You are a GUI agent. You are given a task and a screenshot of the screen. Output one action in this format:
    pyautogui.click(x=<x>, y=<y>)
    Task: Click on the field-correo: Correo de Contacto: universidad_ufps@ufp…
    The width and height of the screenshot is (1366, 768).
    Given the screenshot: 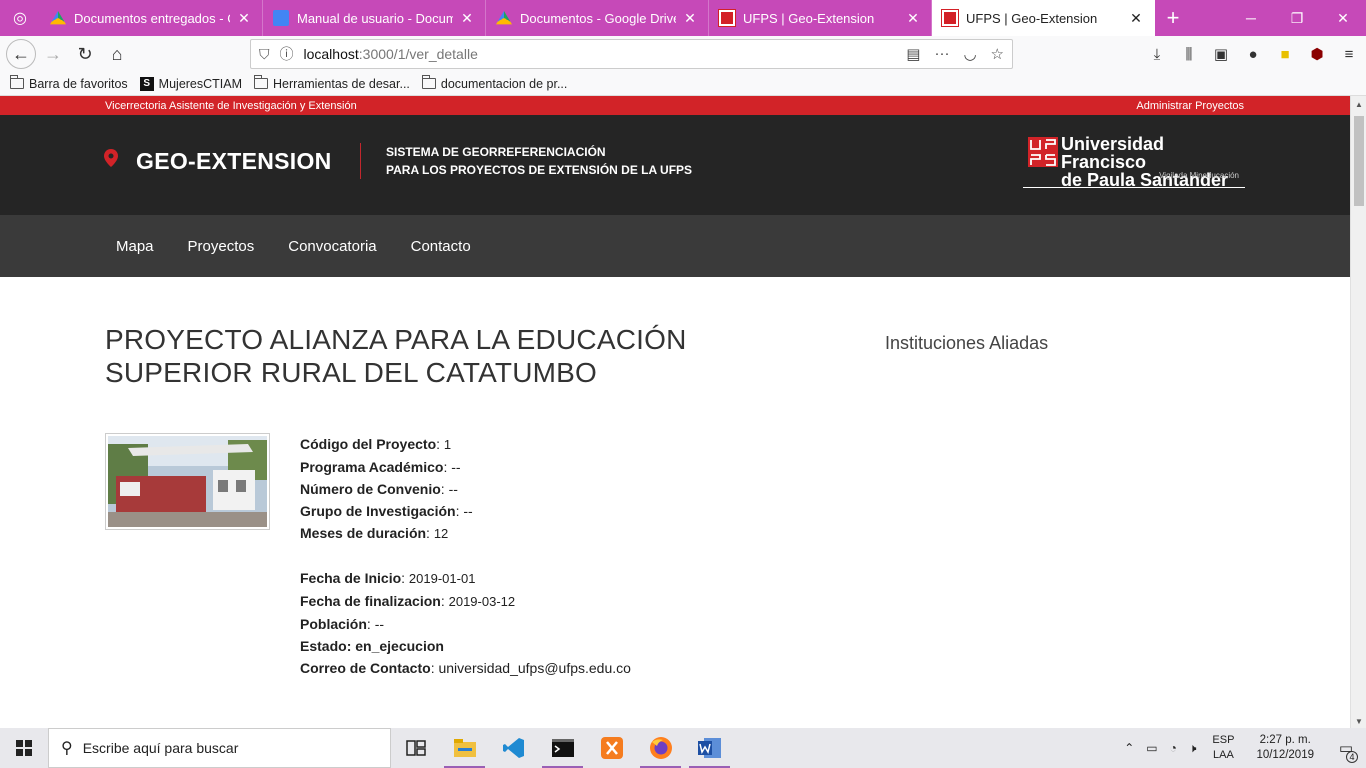 What is the action you would take?
    pyautogui.click(x=465, y=668)
    